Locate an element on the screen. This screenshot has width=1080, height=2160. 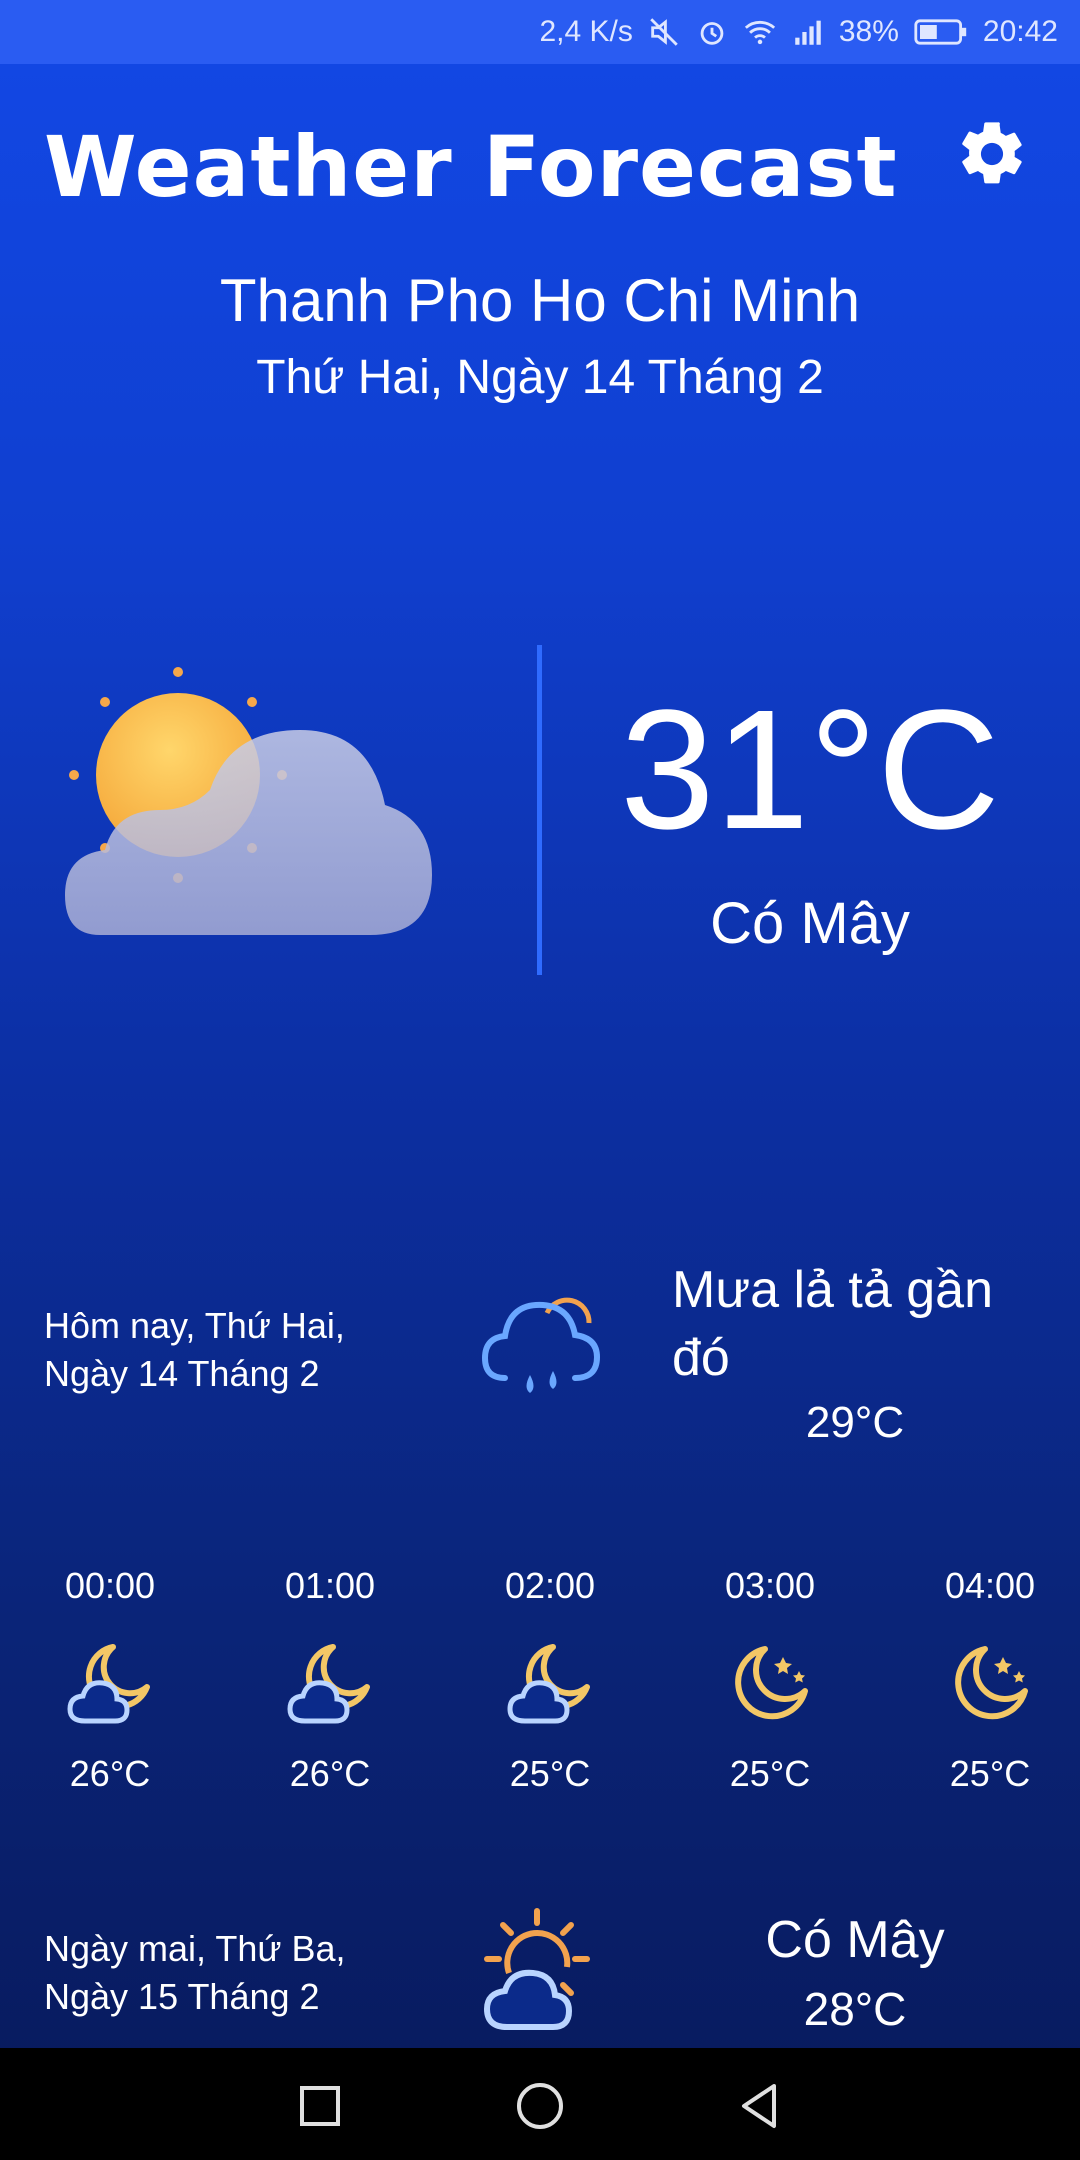
hour-item: 03:00 25°C is located at coordinates (770, 1680).